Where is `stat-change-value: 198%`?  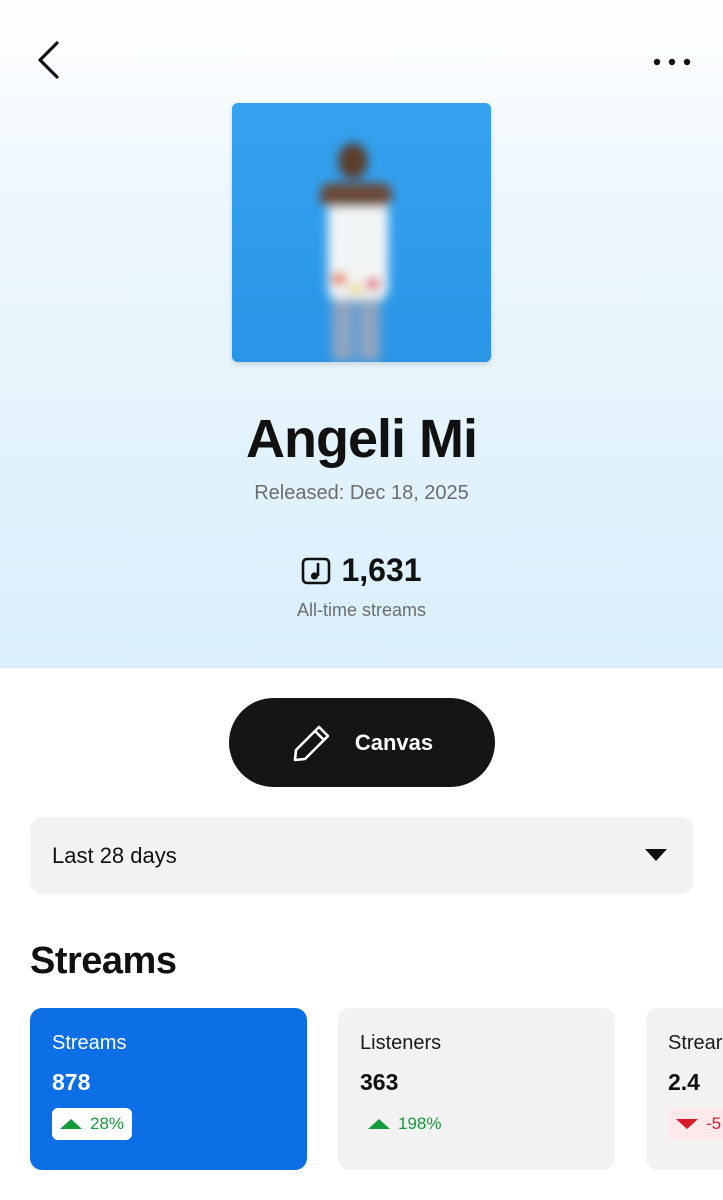 stat-change-value: 198% is located at coordinates (420, 1123).